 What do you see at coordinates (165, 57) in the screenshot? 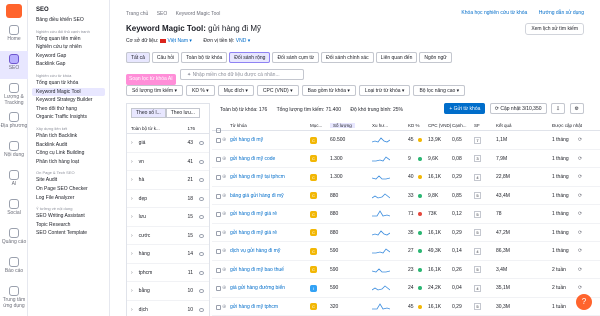
I see `tab-1: Câu hỏi` at bounding box center [165, 57].